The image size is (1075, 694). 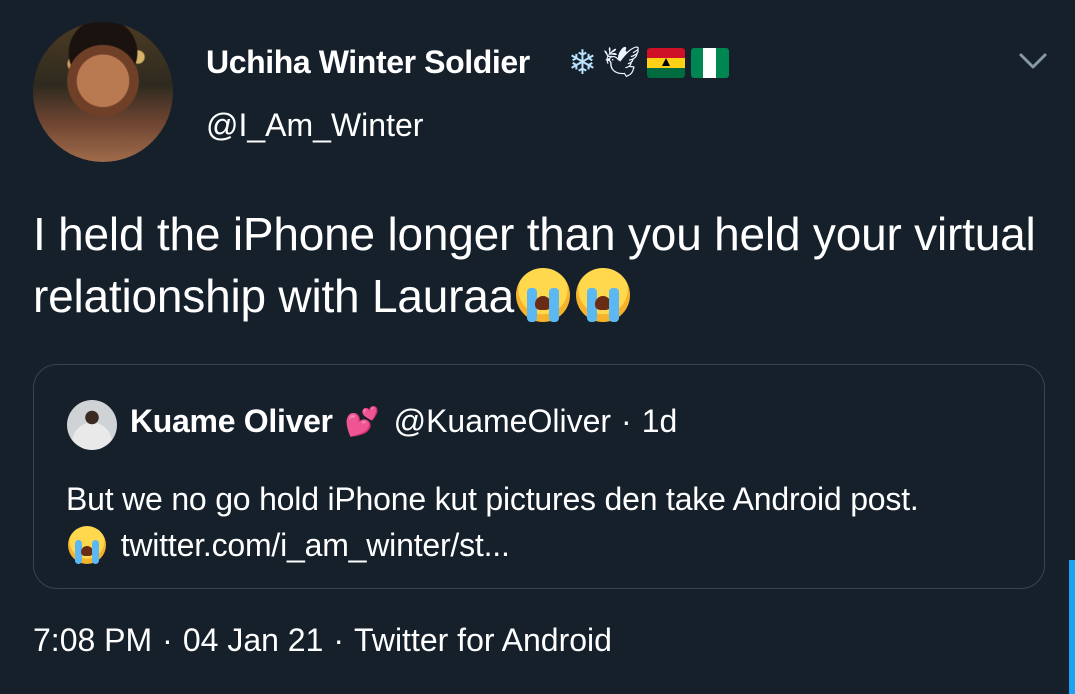 I want to click on quoted-author-handle: @KuameOliver, so click(x=502, y=421).